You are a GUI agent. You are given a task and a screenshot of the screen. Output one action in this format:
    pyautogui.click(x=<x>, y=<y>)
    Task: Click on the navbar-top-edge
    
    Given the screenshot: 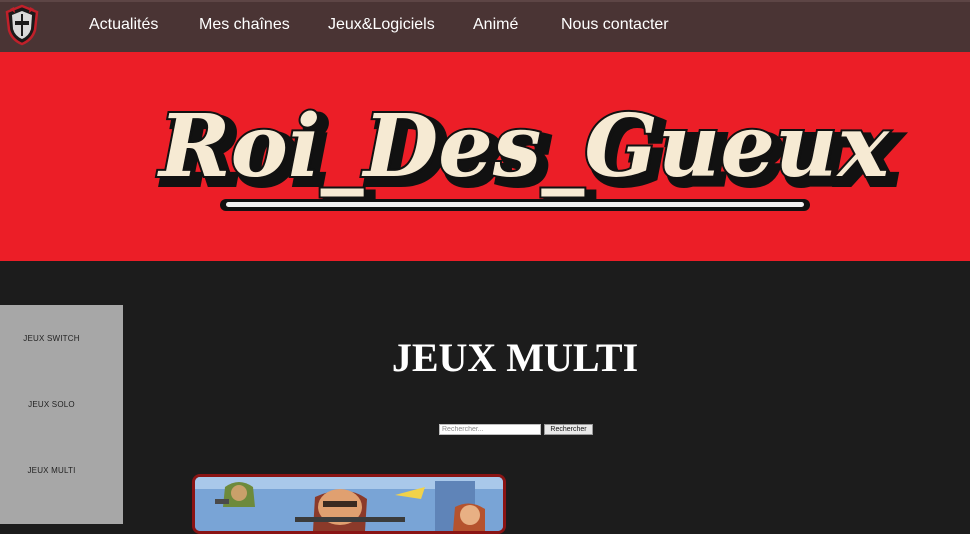 What is the action you would take?
    pyautogui.click(x=485, y=1)
    